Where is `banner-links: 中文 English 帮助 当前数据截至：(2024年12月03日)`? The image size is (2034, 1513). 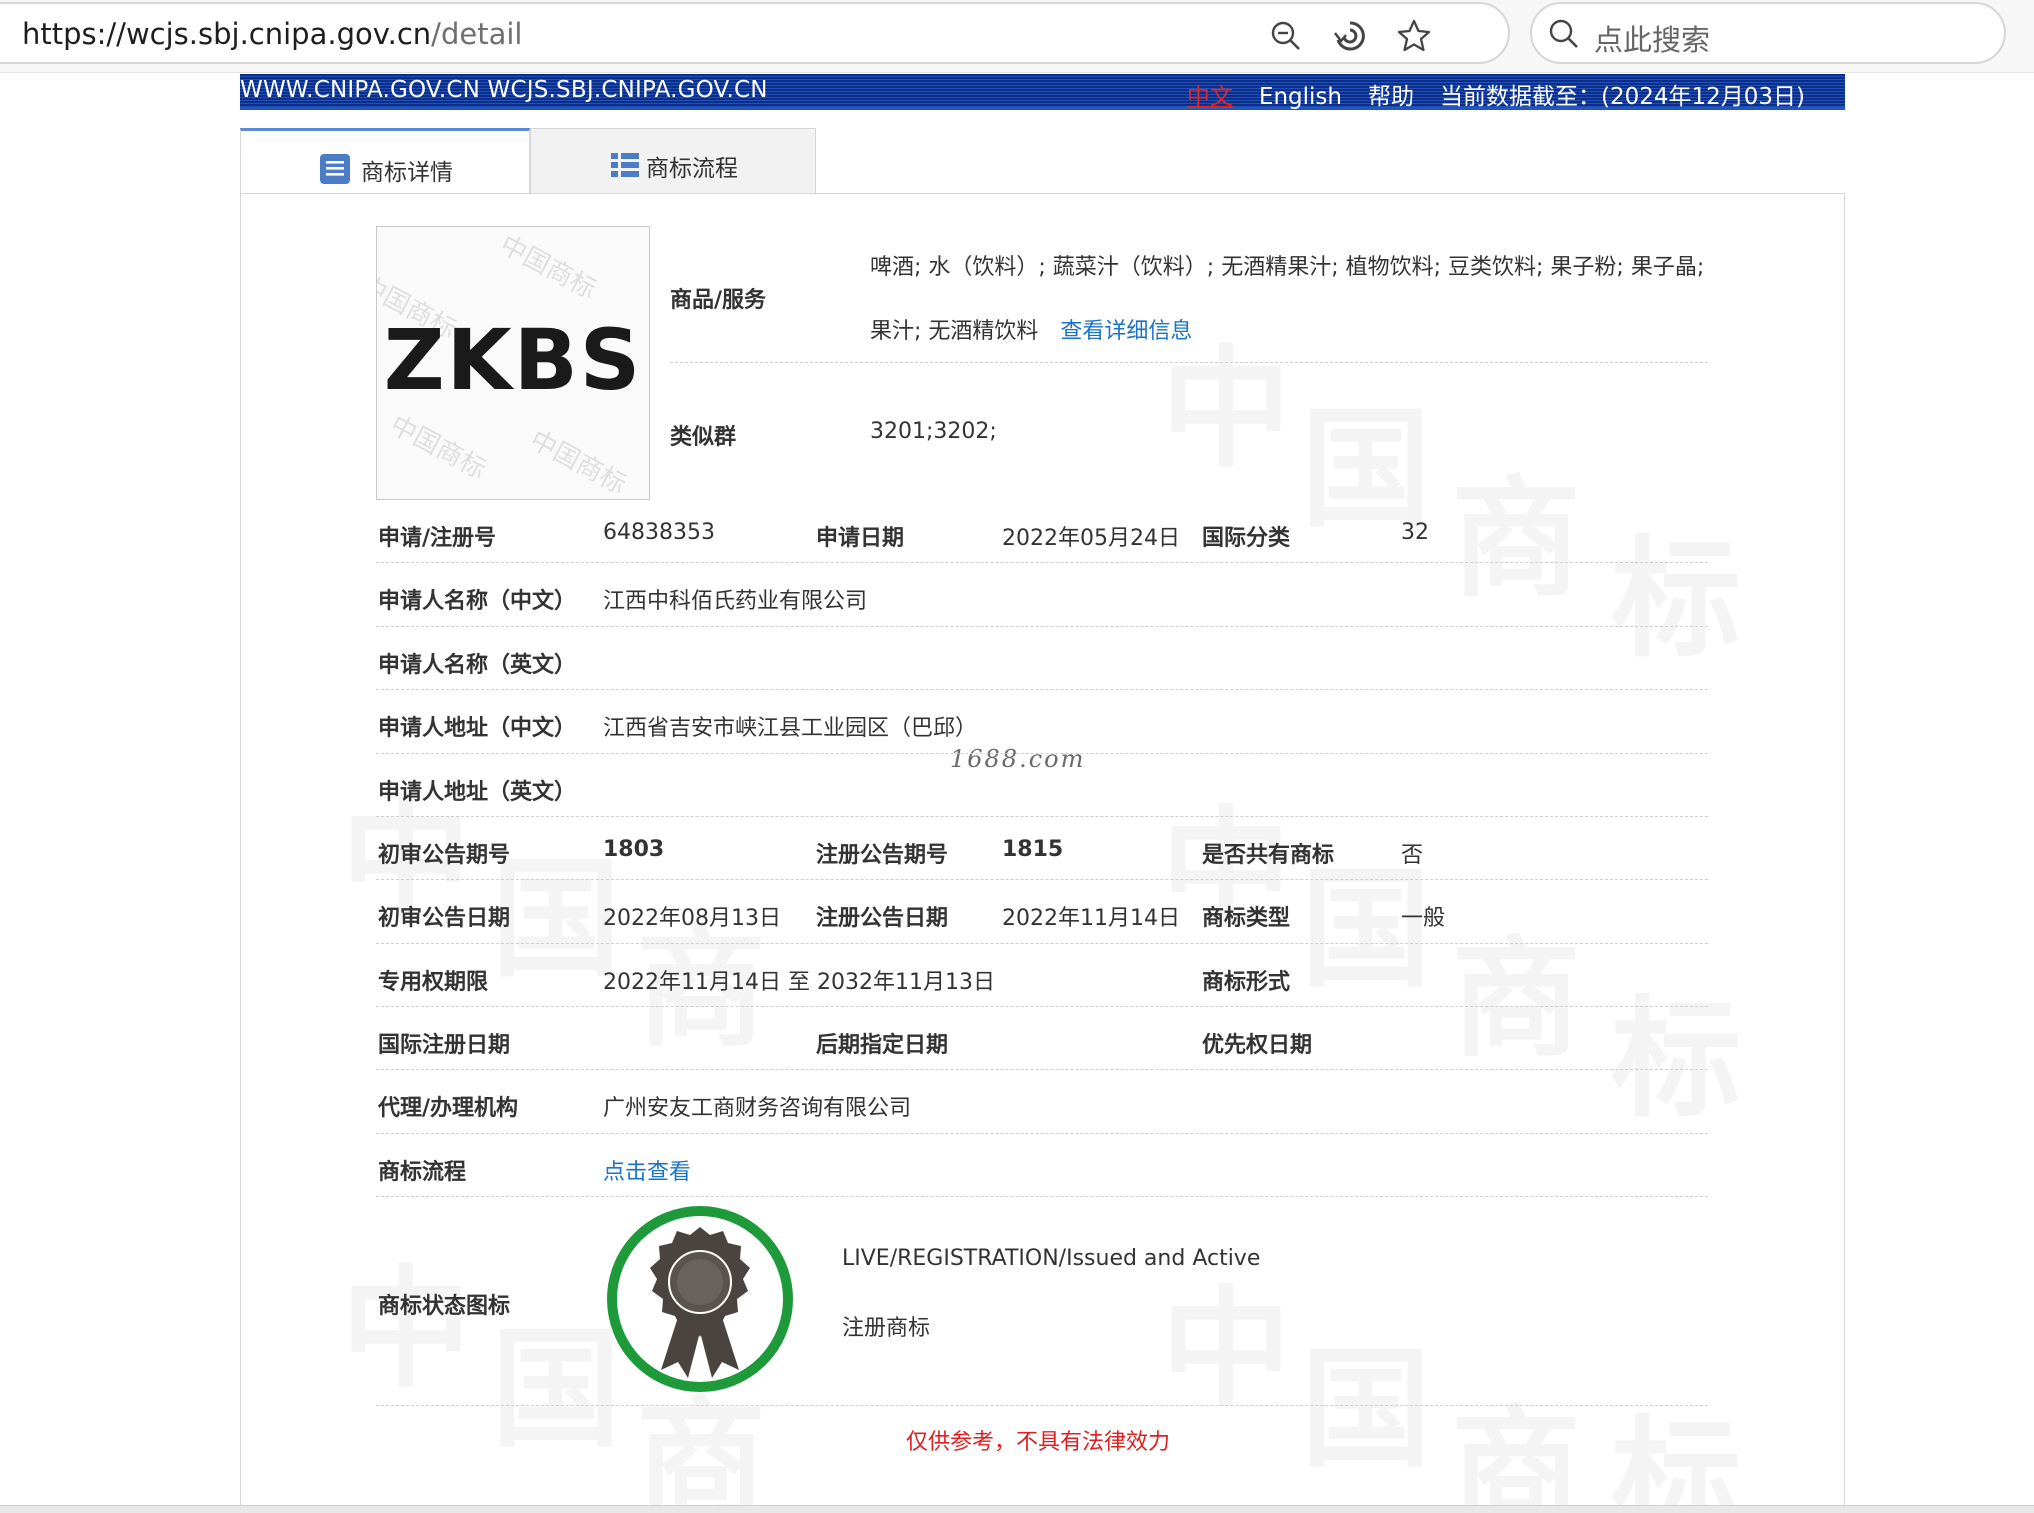
banner-links: 中文 English 帮助 当前数据截至：(2024年12月03日) is located at coordinates (1483, 94).